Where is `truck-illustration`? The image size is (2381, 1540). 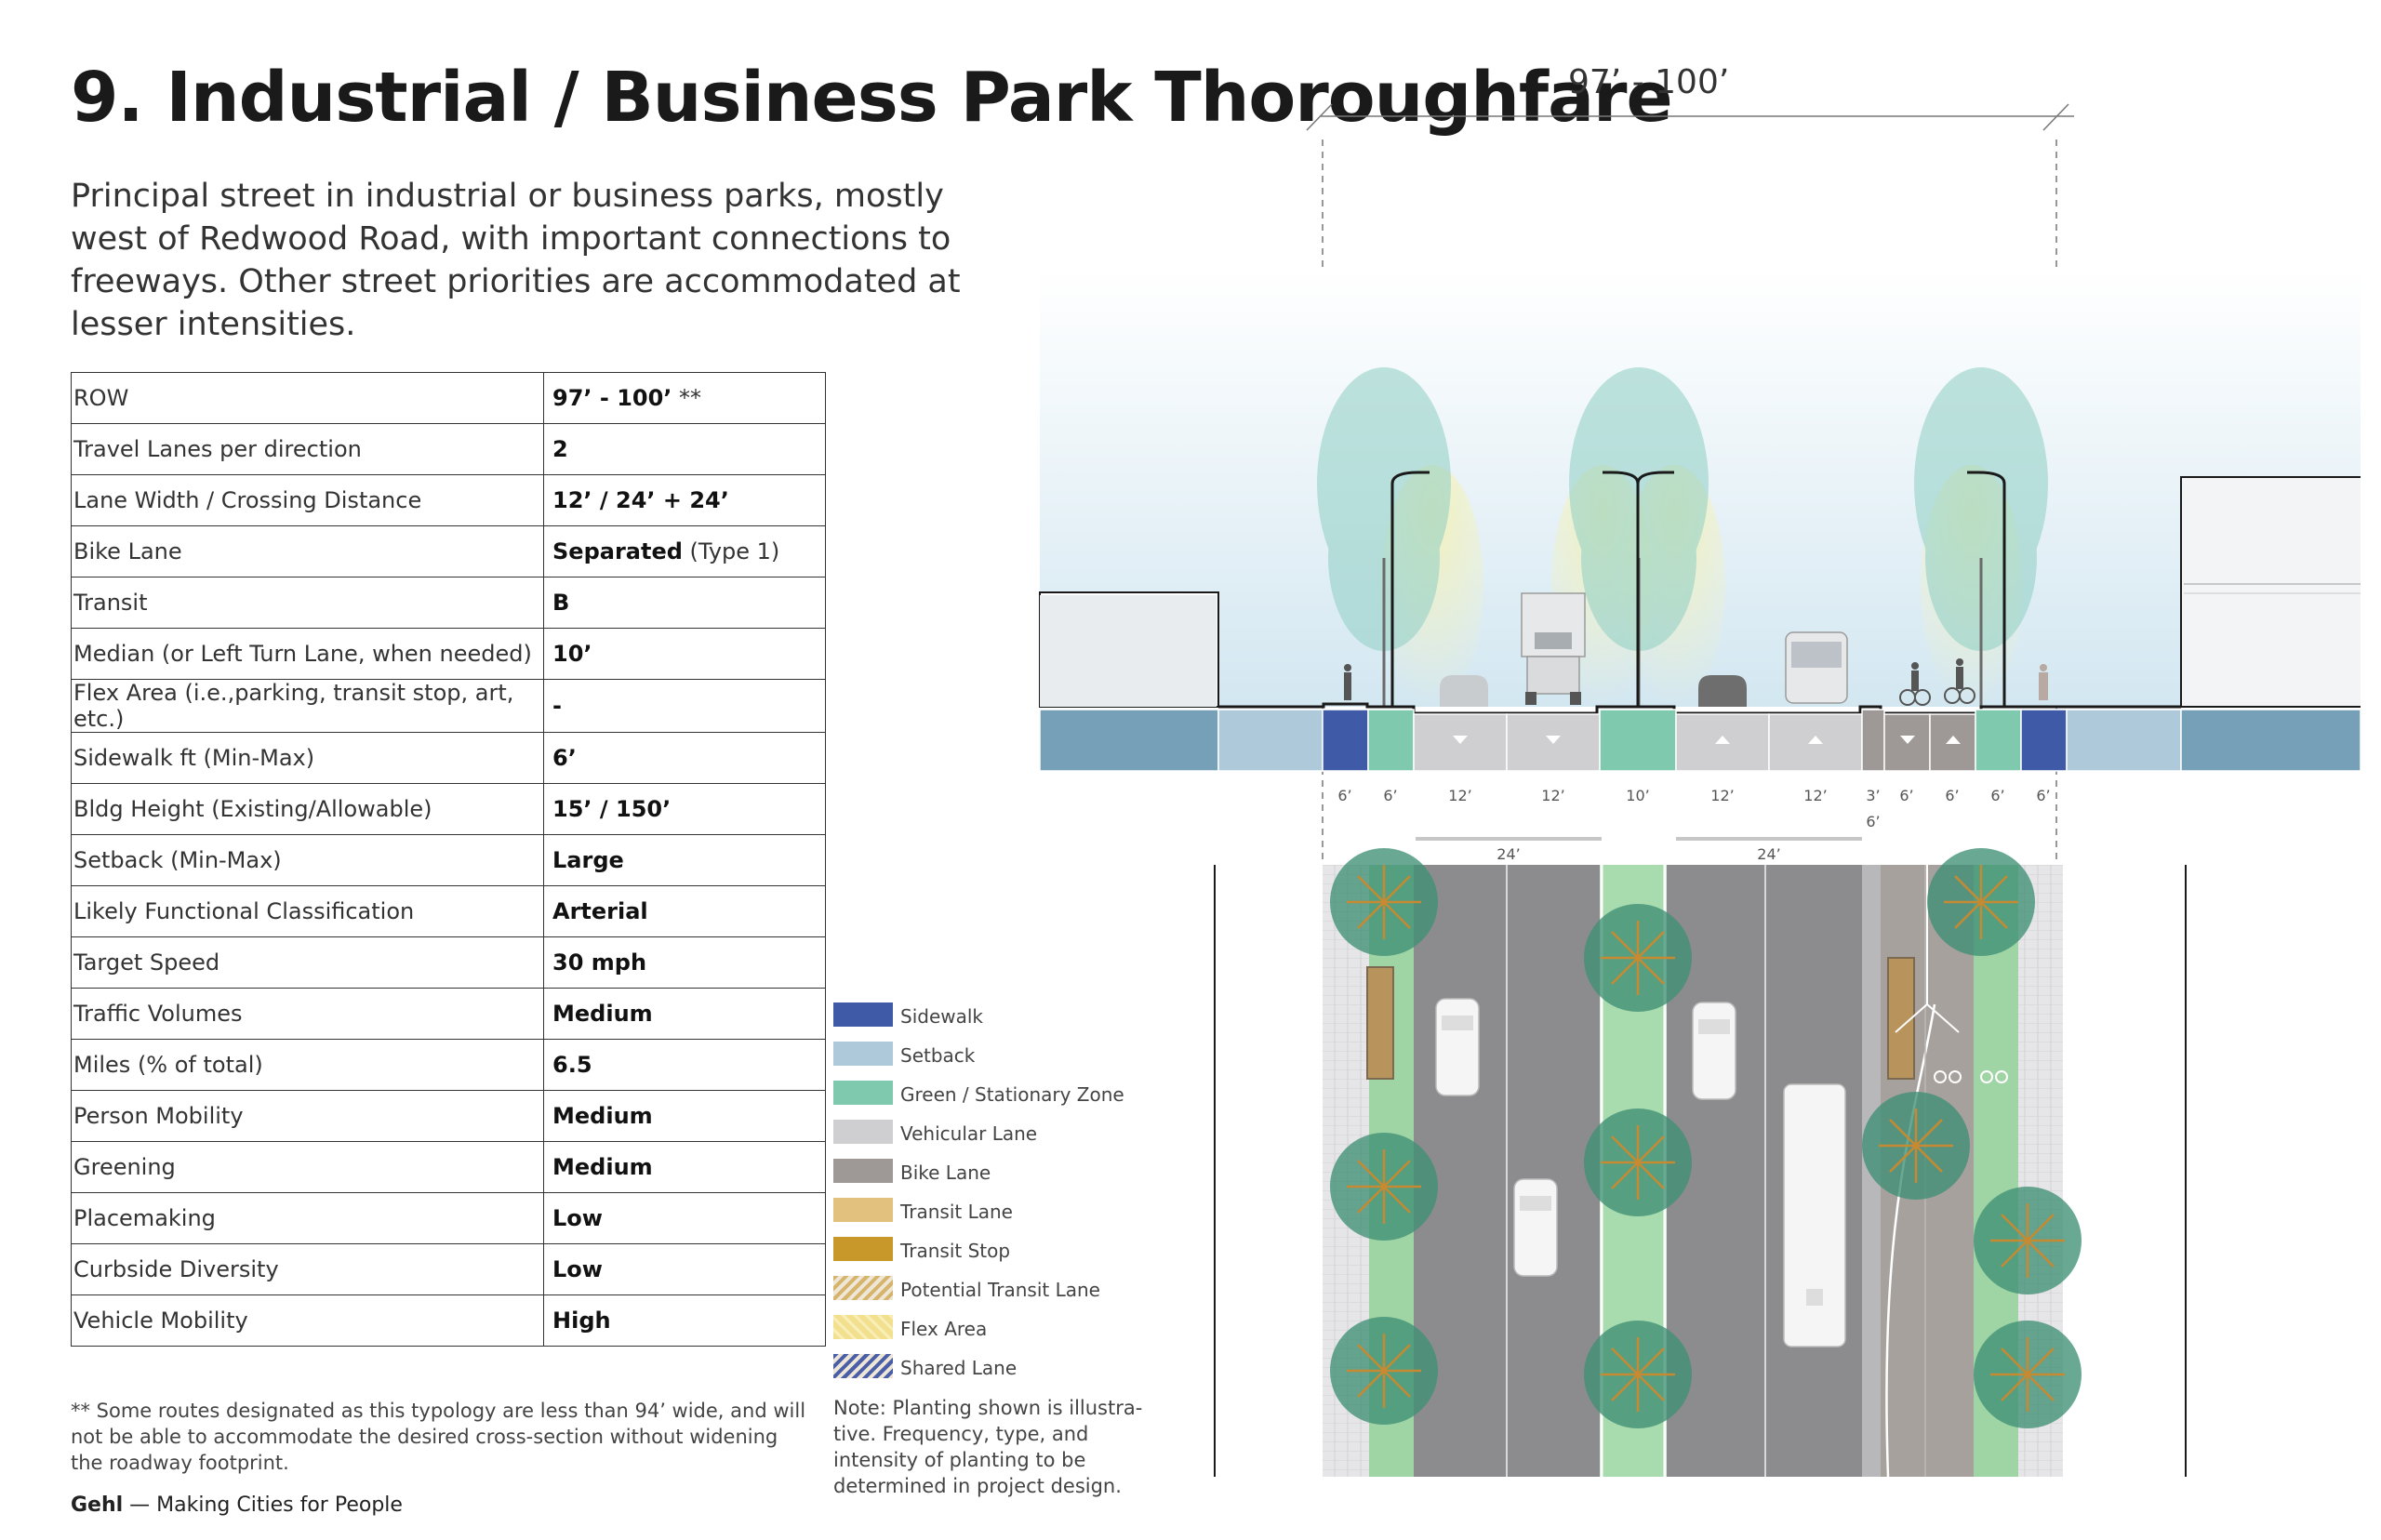
truck-illustration is located at coordinates (1554, 648).